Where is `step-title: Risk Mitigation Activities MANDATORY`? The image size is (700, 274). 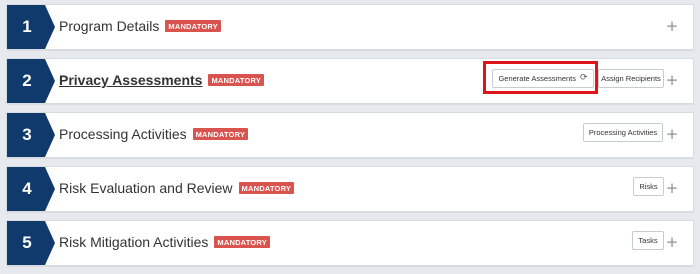 step-title: Risk Mitigation Activities MANDATORY is located at coordinates (164, 242).